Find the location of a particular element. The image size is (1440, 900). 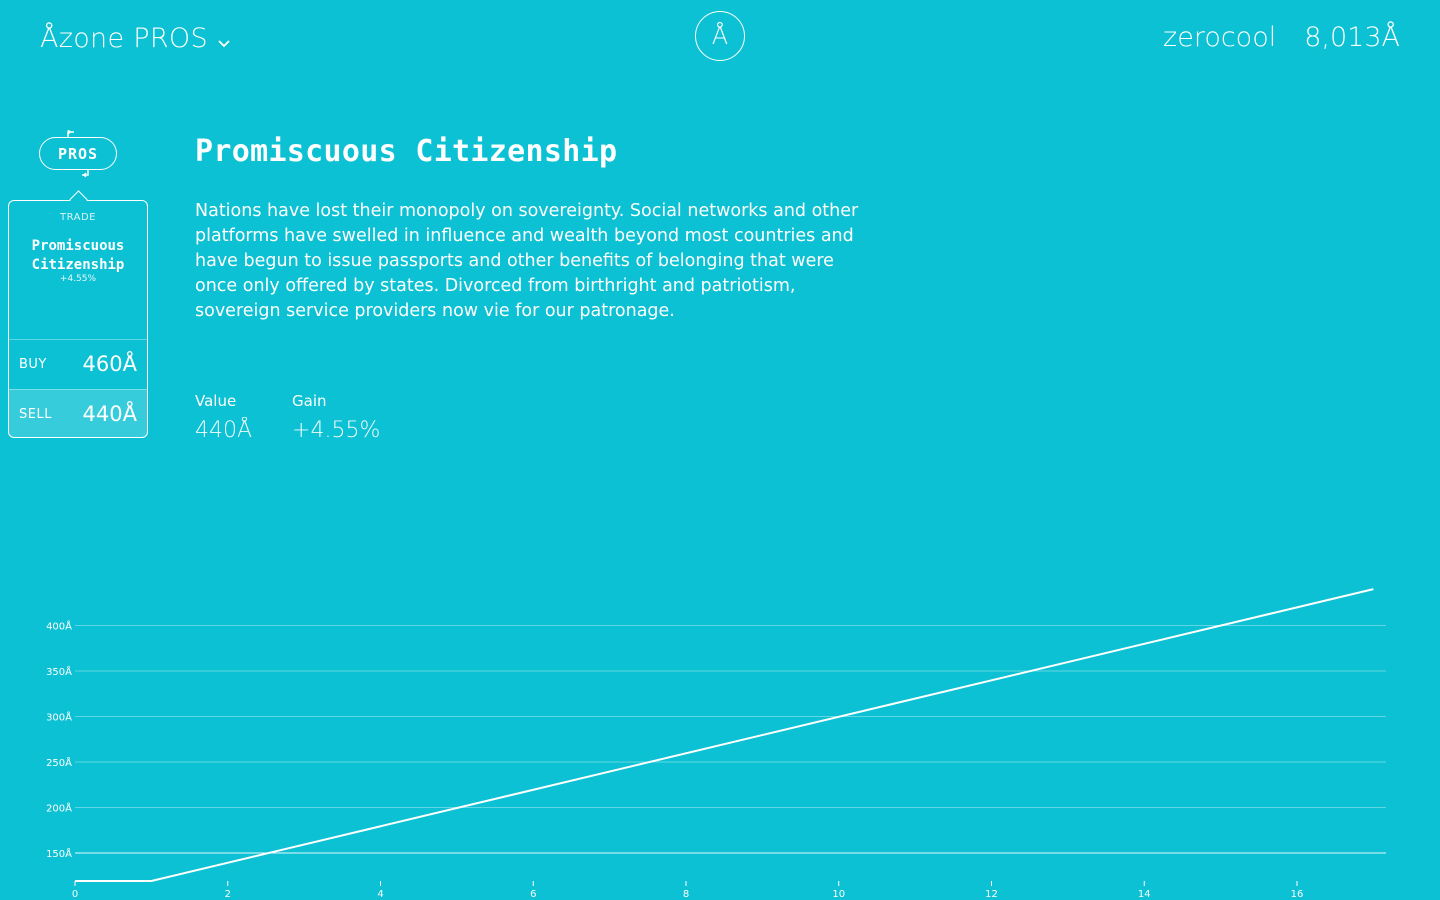

sell-button: SELL 440Å is located at coordinates (78, 413).